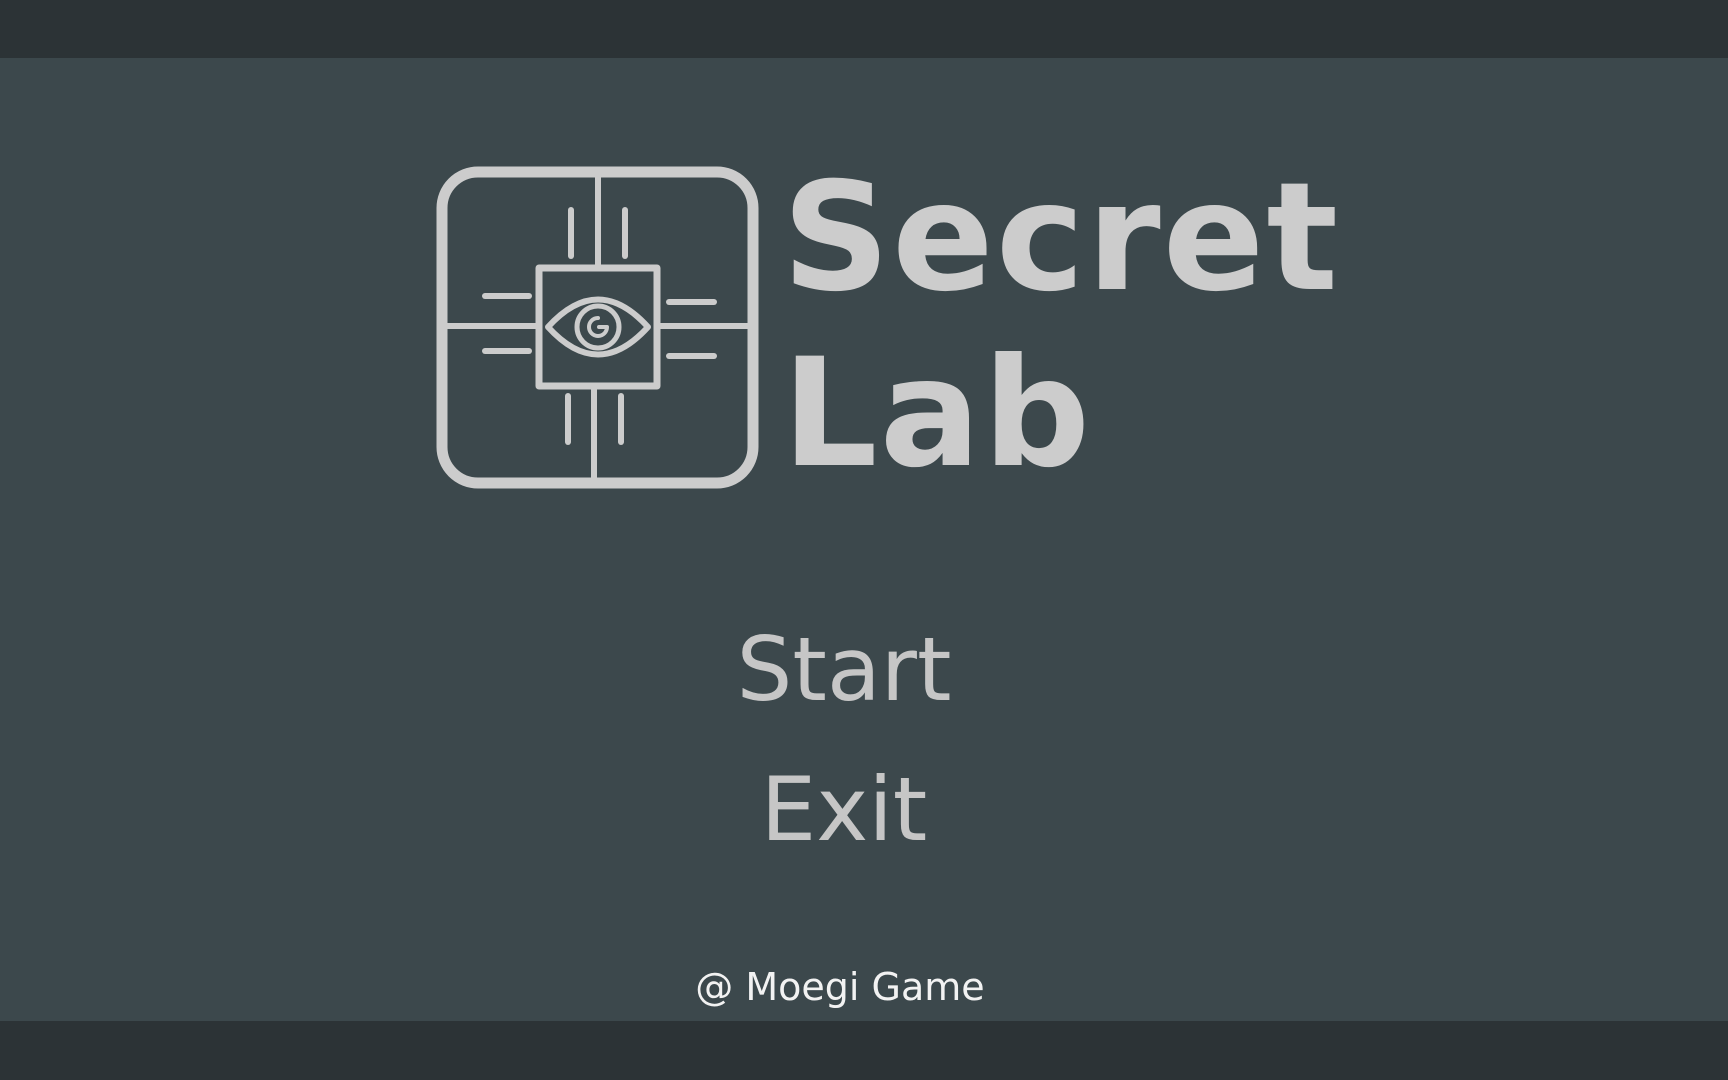 This screenshot has height=1080, width=1728. I want to click on exit-button: Exit, so click(844, 810).